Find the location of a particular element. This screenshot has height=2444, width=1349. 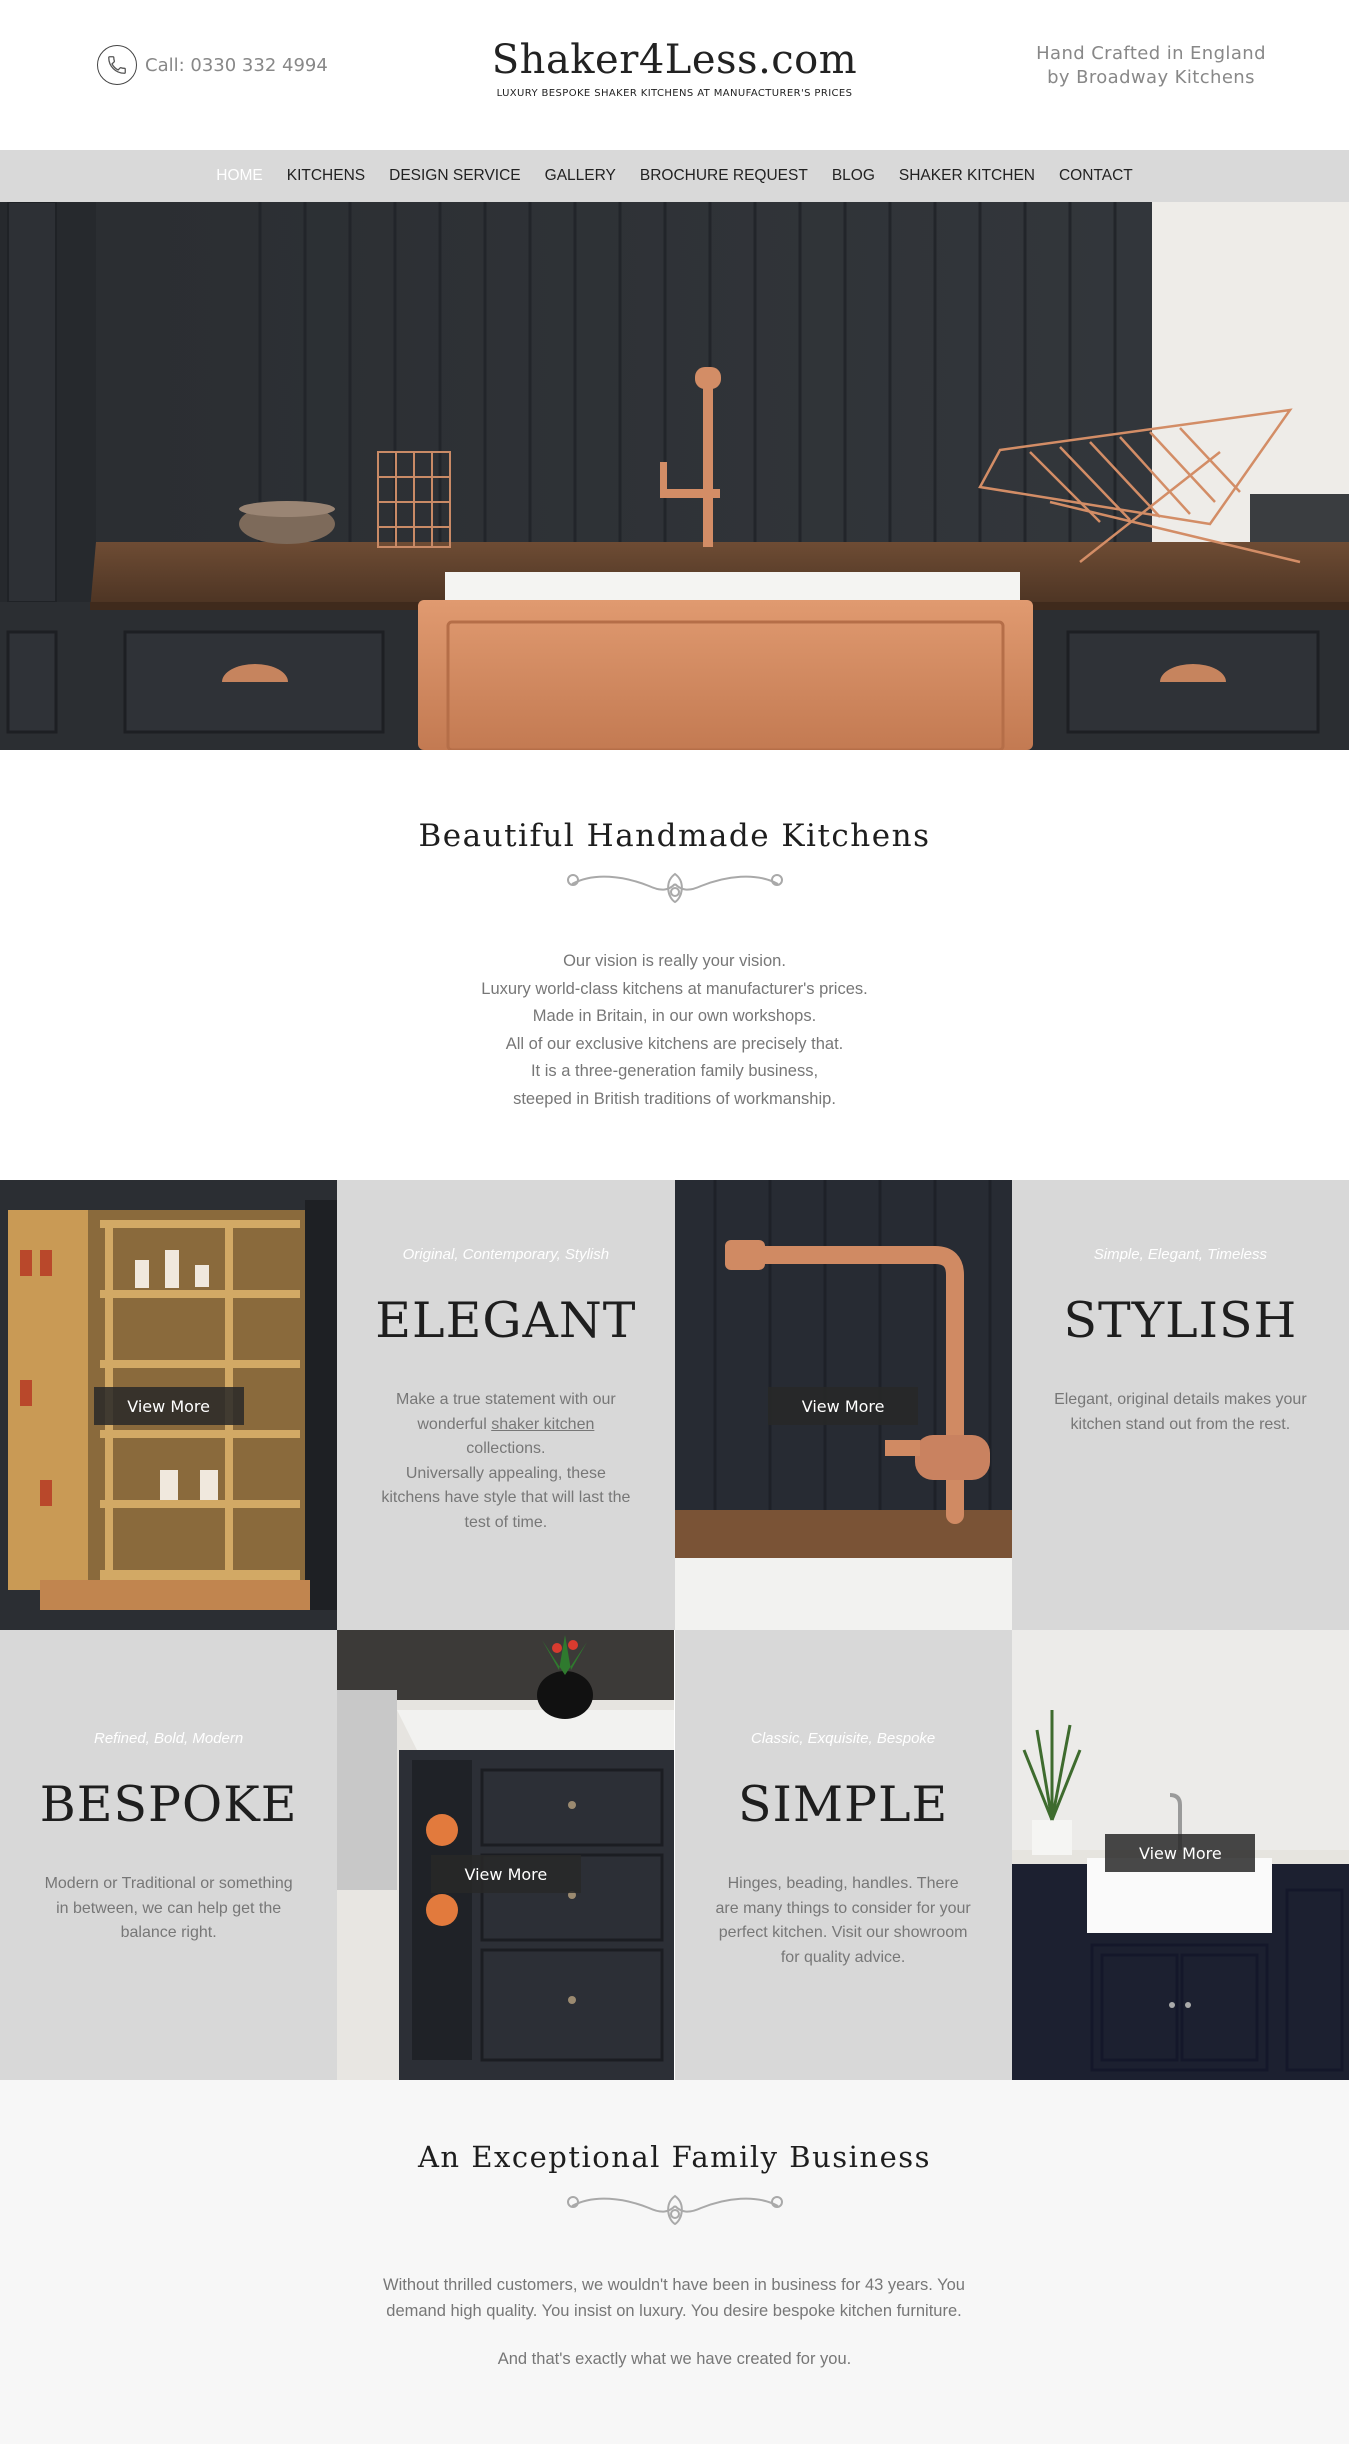

simple-title: SIMPLE is located at coordinates (843, 1804).